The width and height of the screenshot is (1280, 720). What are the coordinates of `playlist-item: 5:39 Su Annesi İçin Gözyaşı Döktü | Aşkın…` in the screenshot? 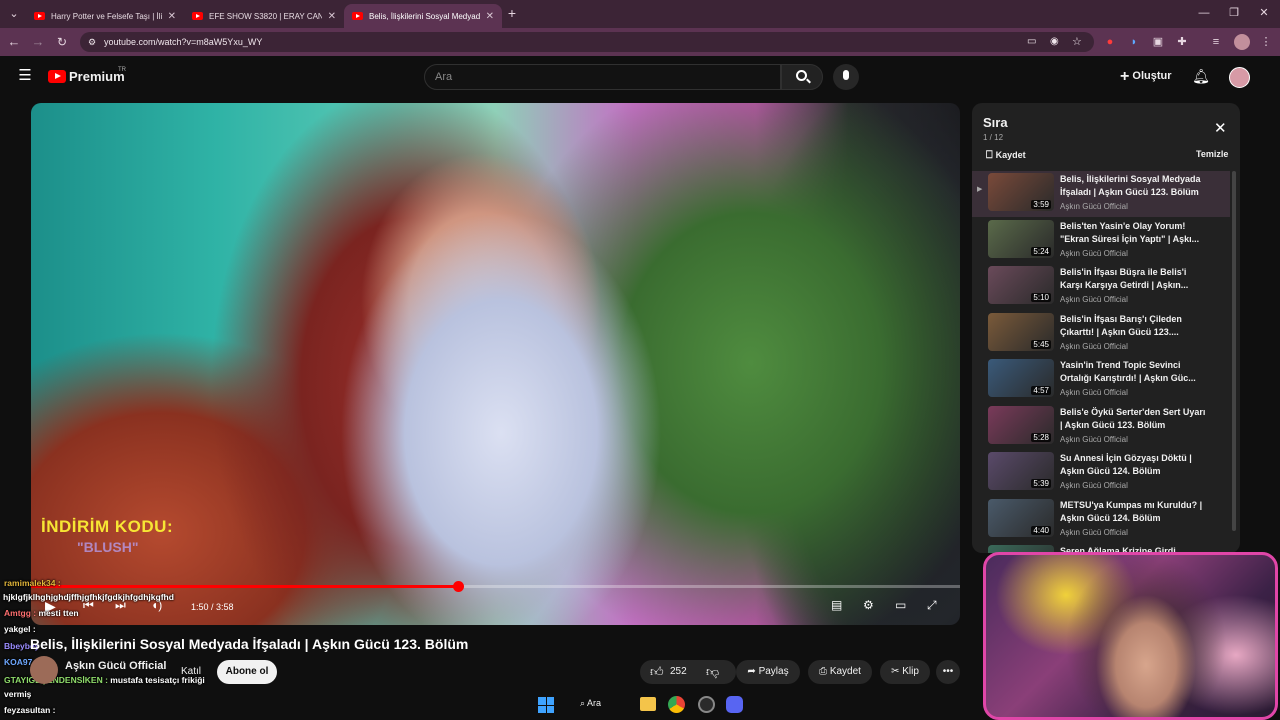 It's located at (1101, 473).